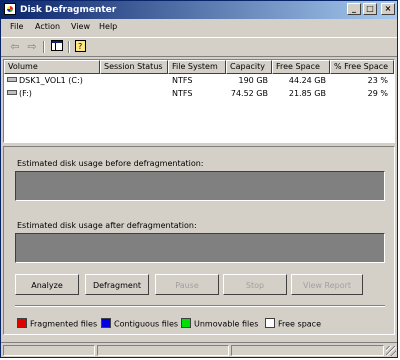 Image resolution: width=400 pixels, height=360 pixels. I want to click on legend-label: Contiguous files, so click(146, 324).